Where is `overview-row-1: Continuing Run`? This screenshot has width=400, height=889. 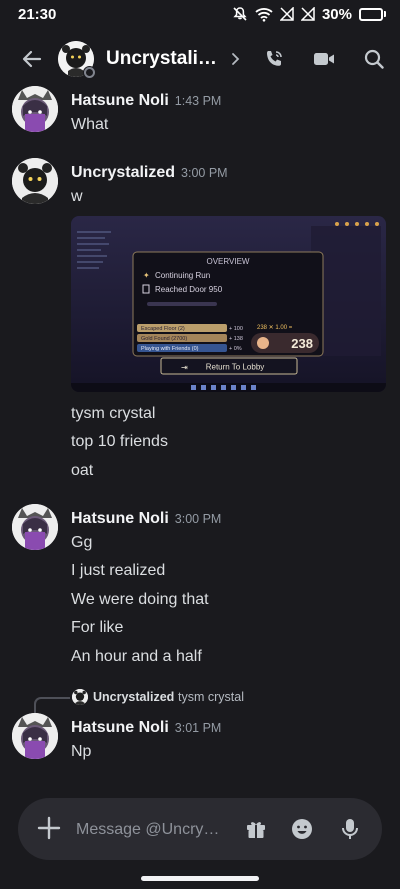 overview-row-1: Continuing Run is located at coordinates (182, 275).